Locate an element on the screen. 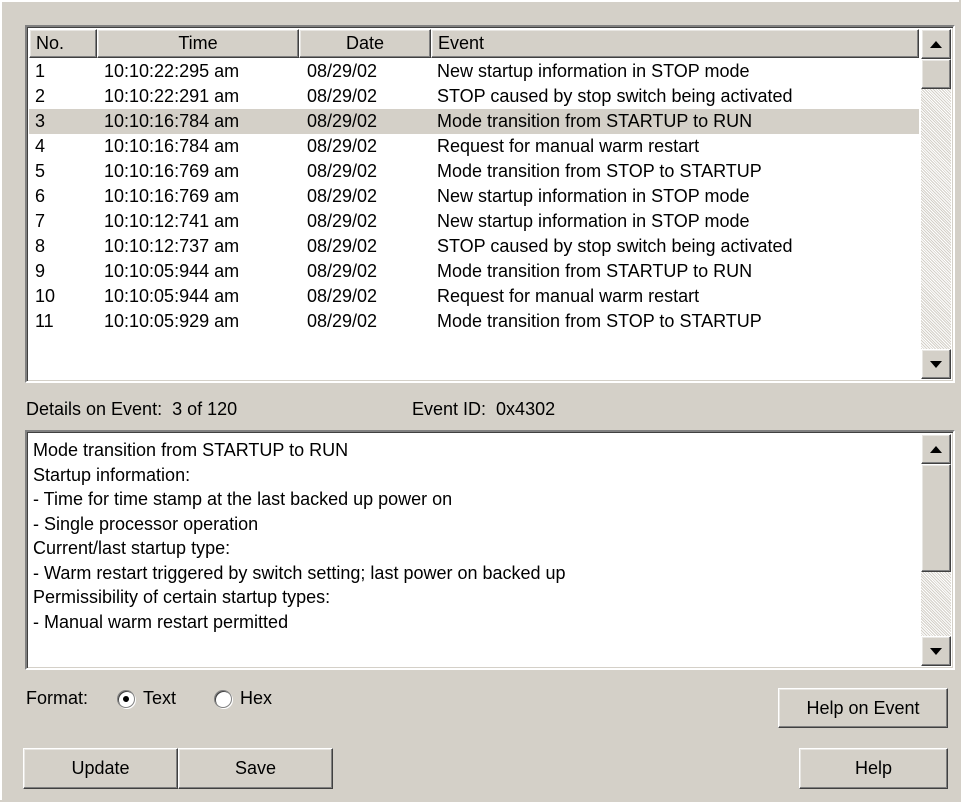  list-scroll-up-button is located at coordinates (936, 44).